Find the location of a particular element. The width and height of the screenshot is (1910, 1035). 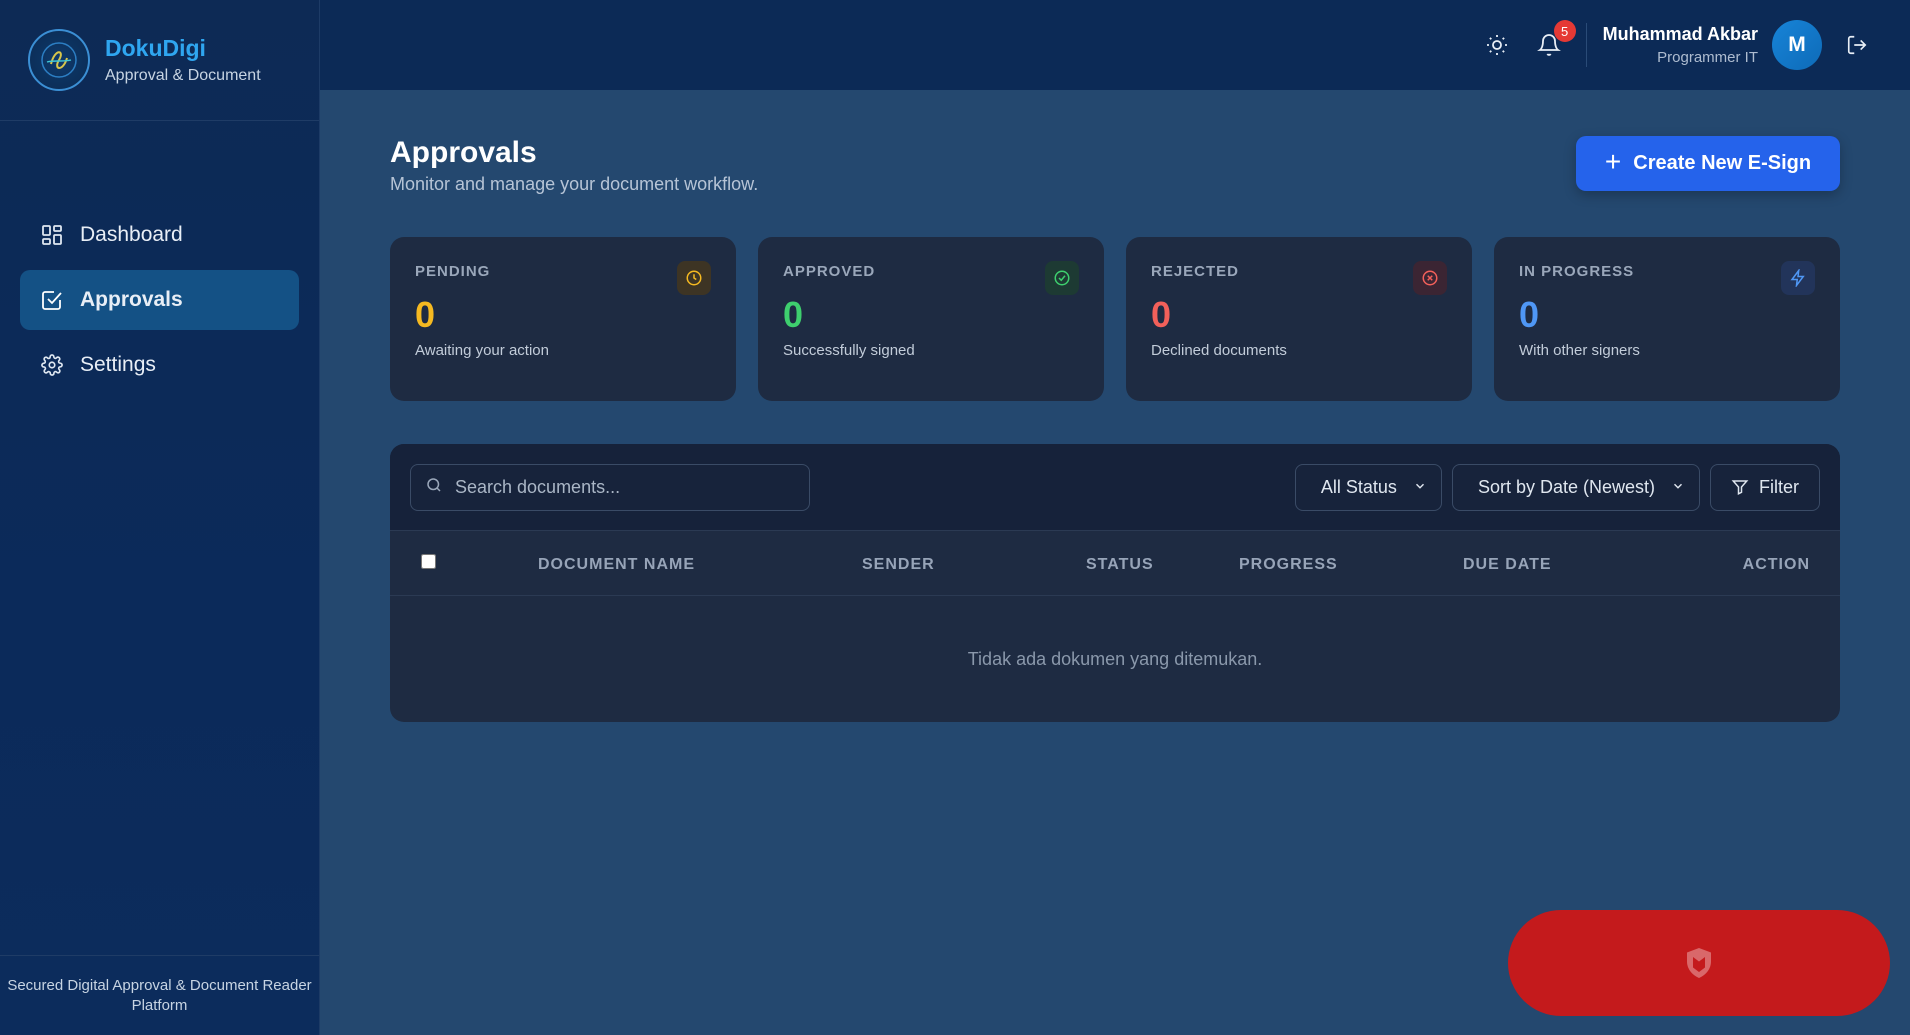

filter-label: Filter is located at coordinates (1779, 486).